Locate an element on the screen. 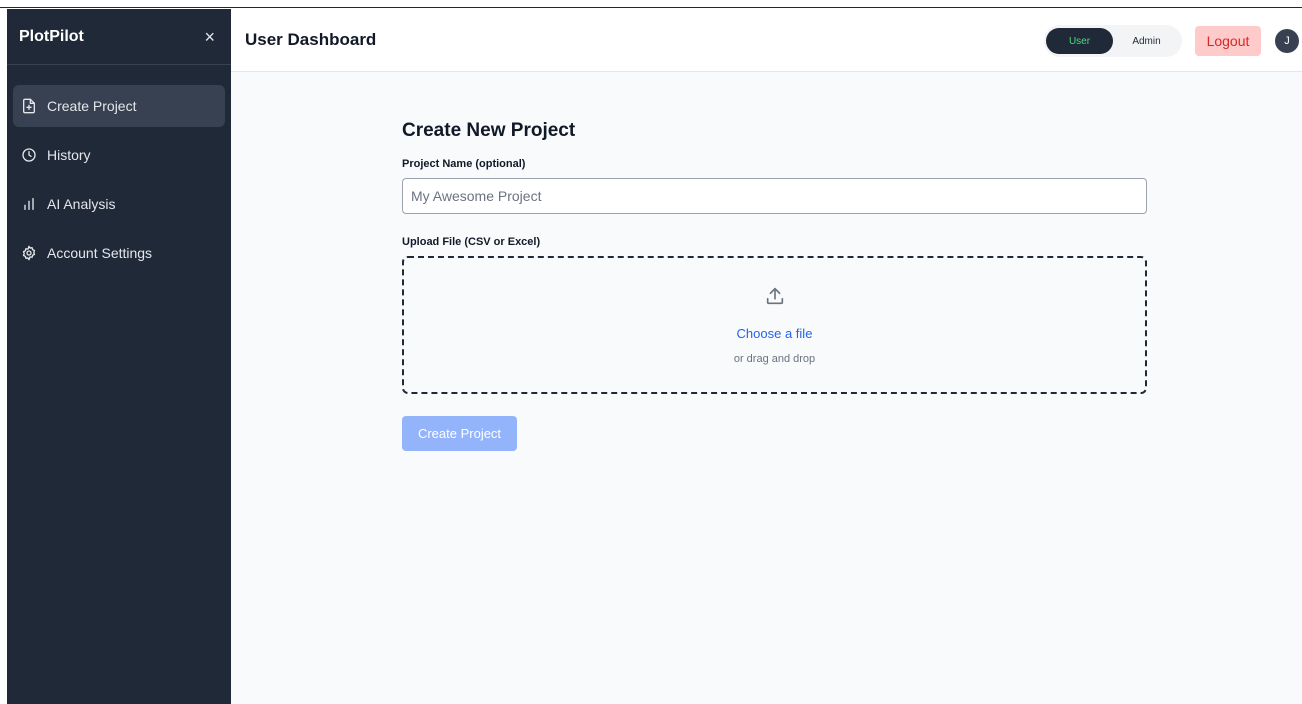 The image size is (1302, 704). sidebar-item-account-settings: Account Settings is located at coordinates (119, 253).